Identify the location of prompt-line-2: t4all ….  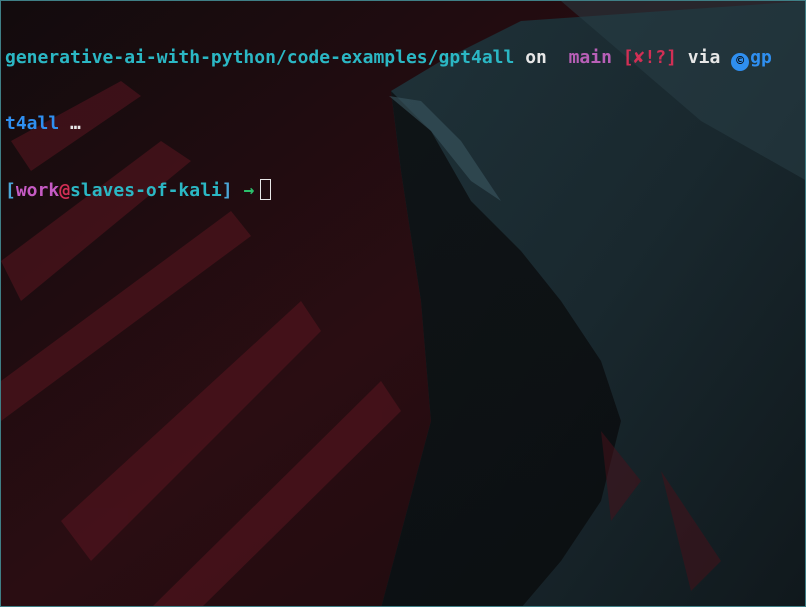
(403, 124).